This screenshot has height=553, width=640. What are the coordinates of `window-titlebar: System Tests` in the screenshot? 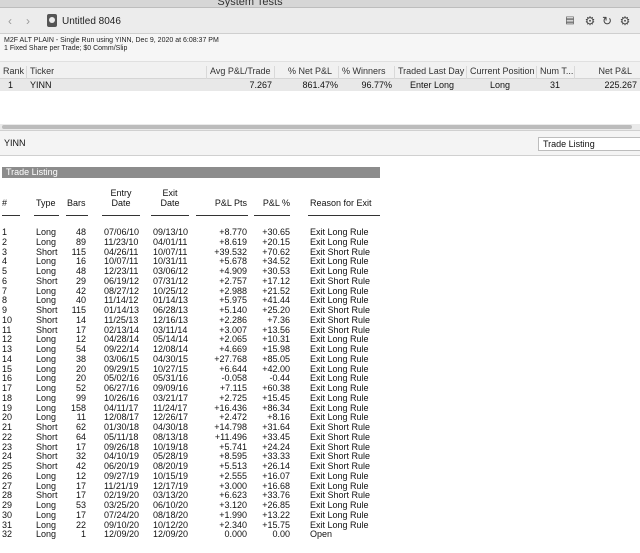 It's located at (320, 4).